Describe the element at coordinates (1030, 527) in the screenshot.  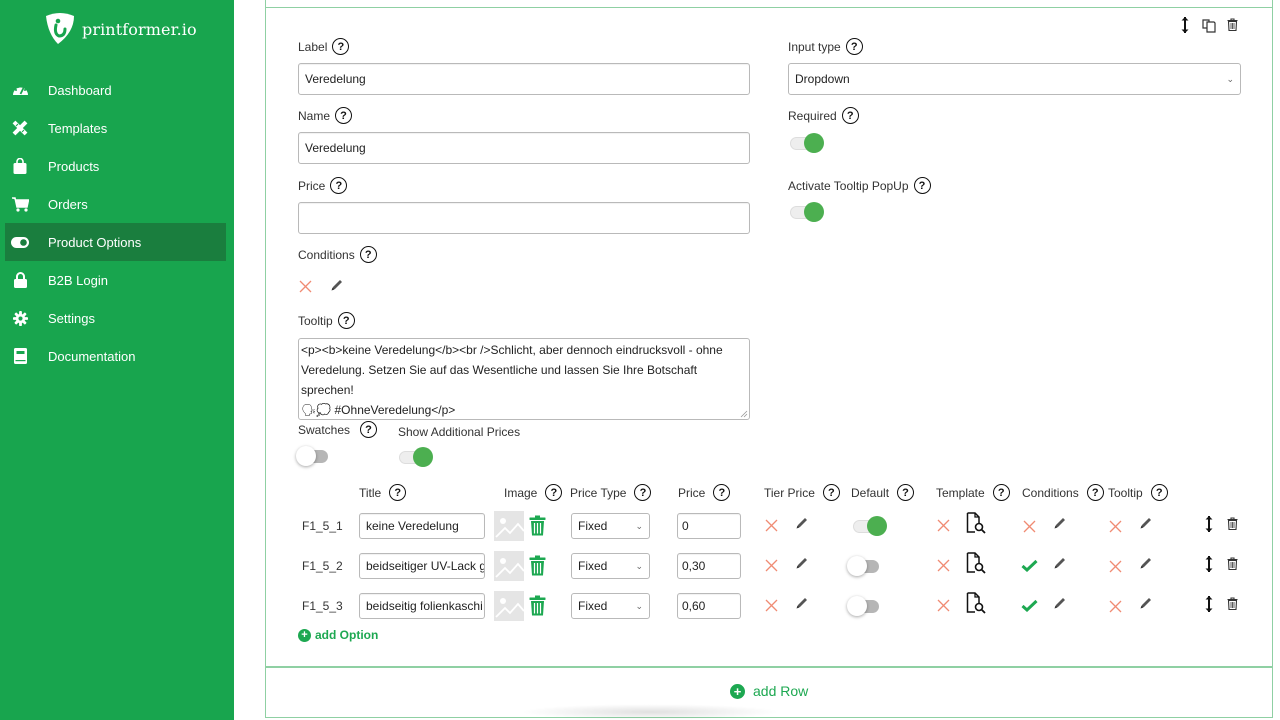
I see `conditions-x-icon` at that location.